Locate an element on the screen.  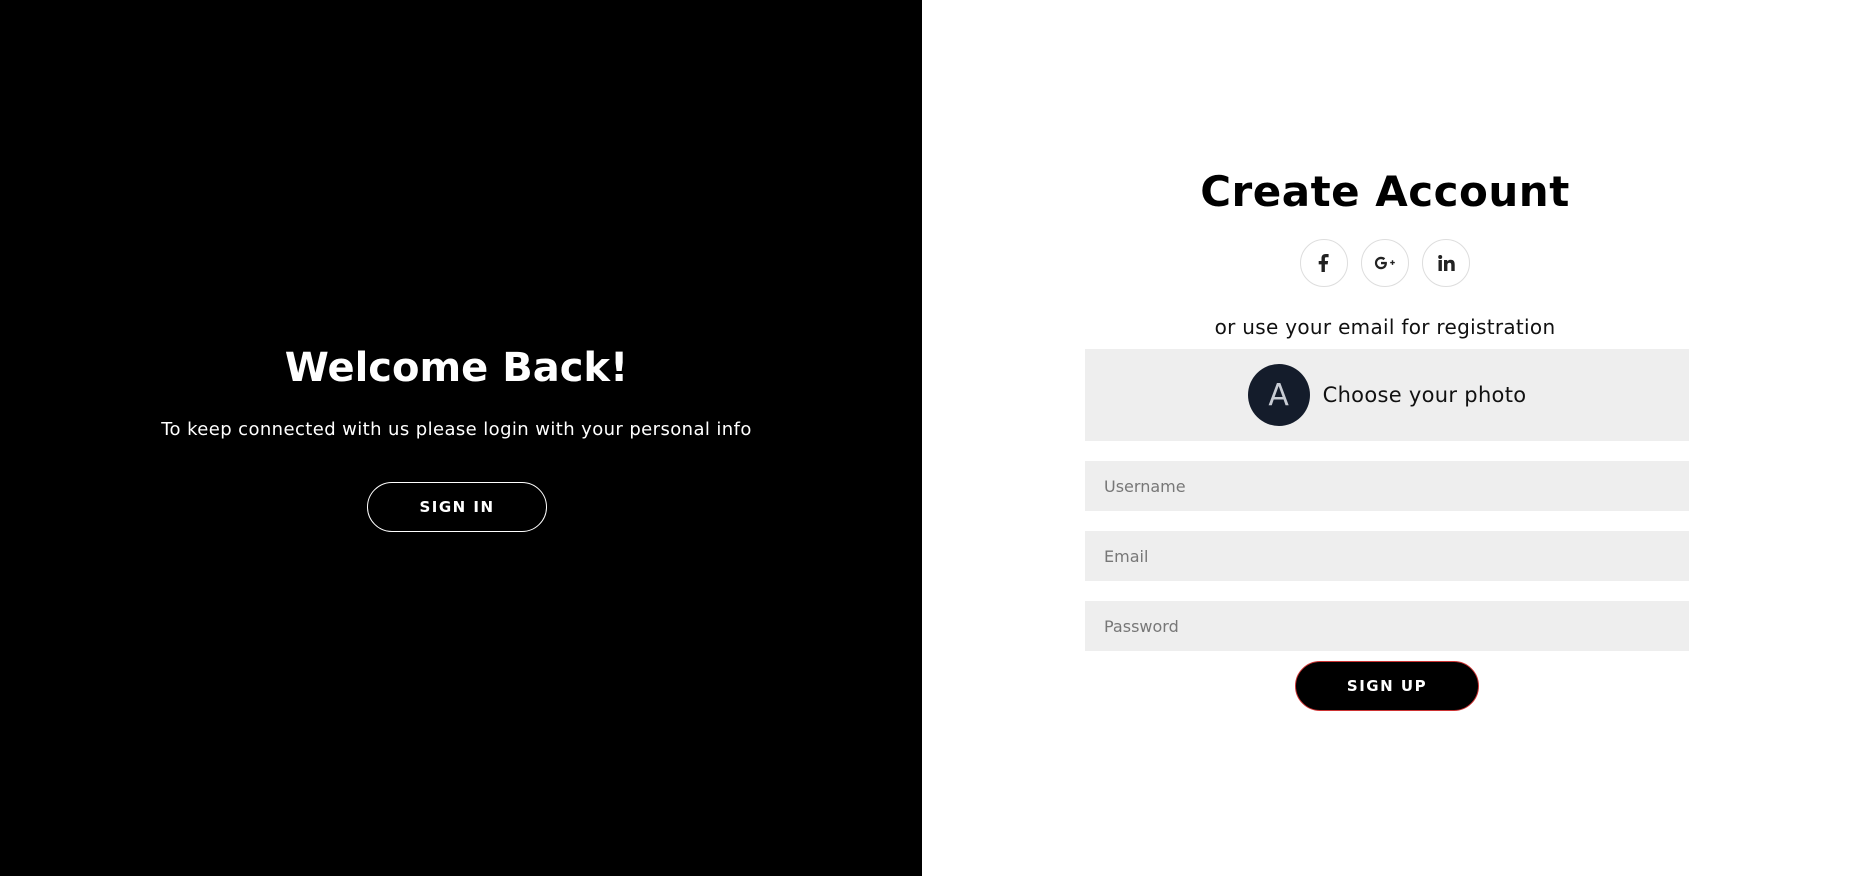
avatar: A is located at coordinates (1278, 395).